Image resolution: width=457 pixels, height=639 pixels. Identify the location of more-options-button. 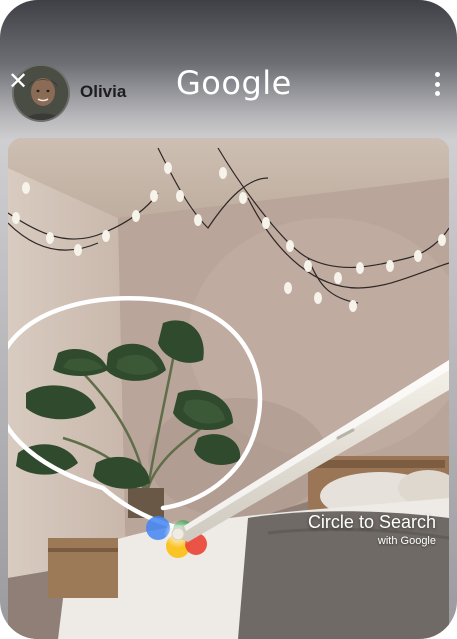
(437, 84).